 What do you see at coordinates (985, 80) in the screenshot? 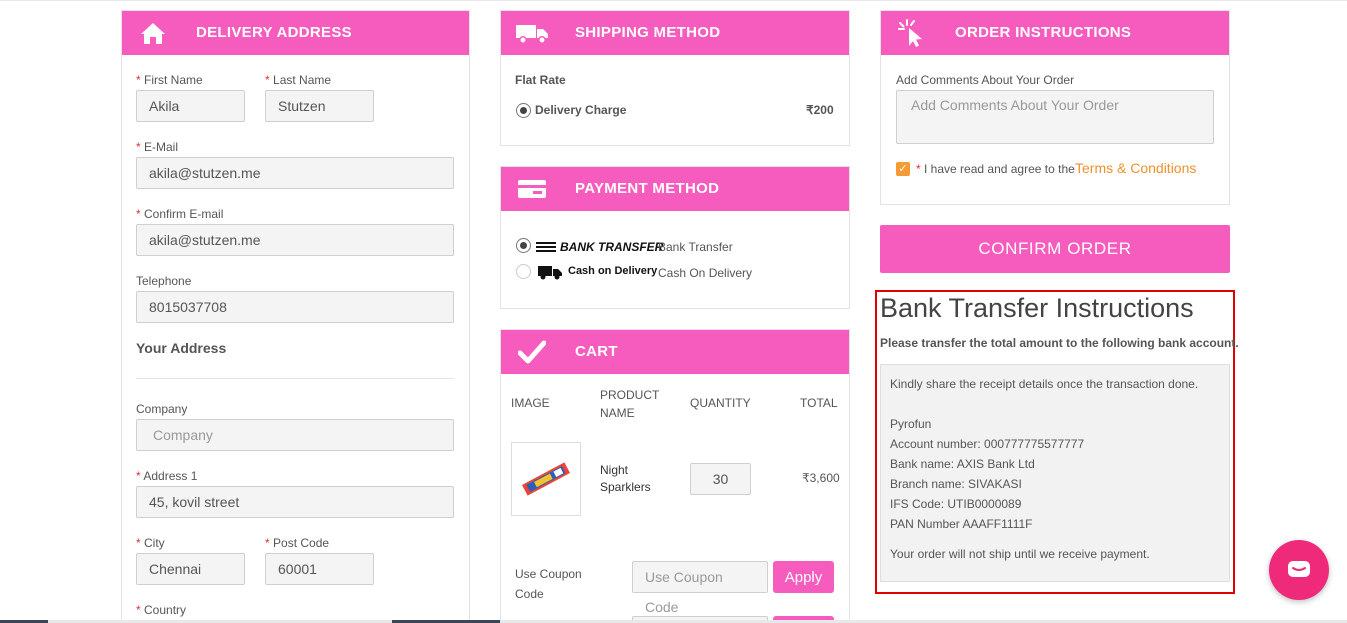
I see `comments-label: Add Comments About Your Order` at bounding box center [985, 80].